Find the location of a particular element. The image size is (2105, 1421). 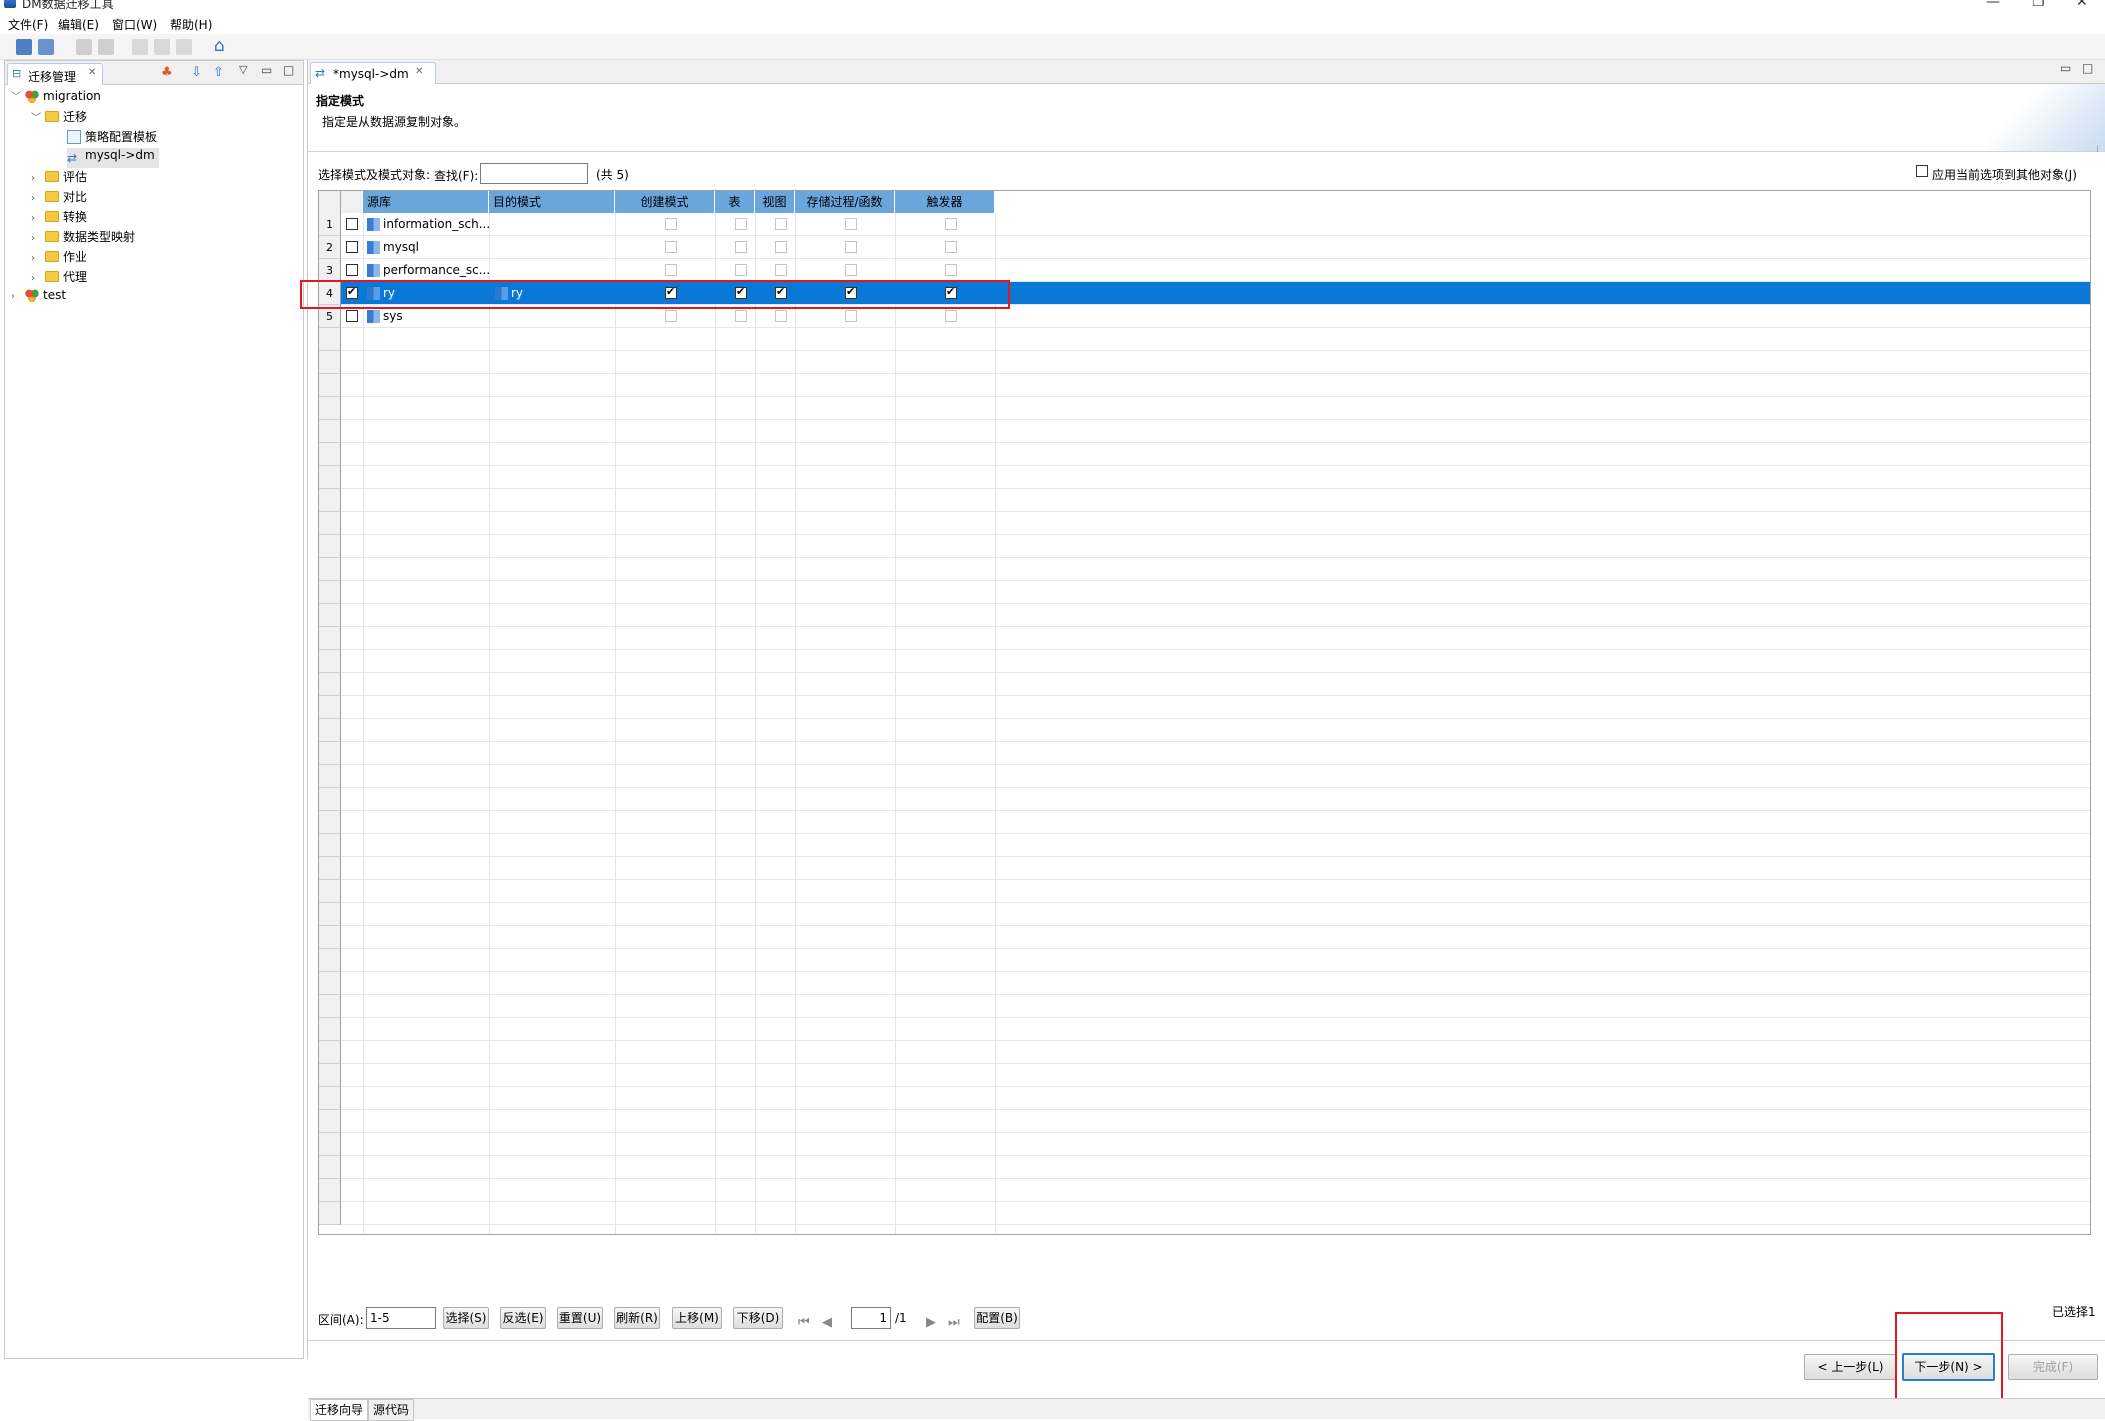

home-icon: ⌂ is located at coordinates (219, 46).